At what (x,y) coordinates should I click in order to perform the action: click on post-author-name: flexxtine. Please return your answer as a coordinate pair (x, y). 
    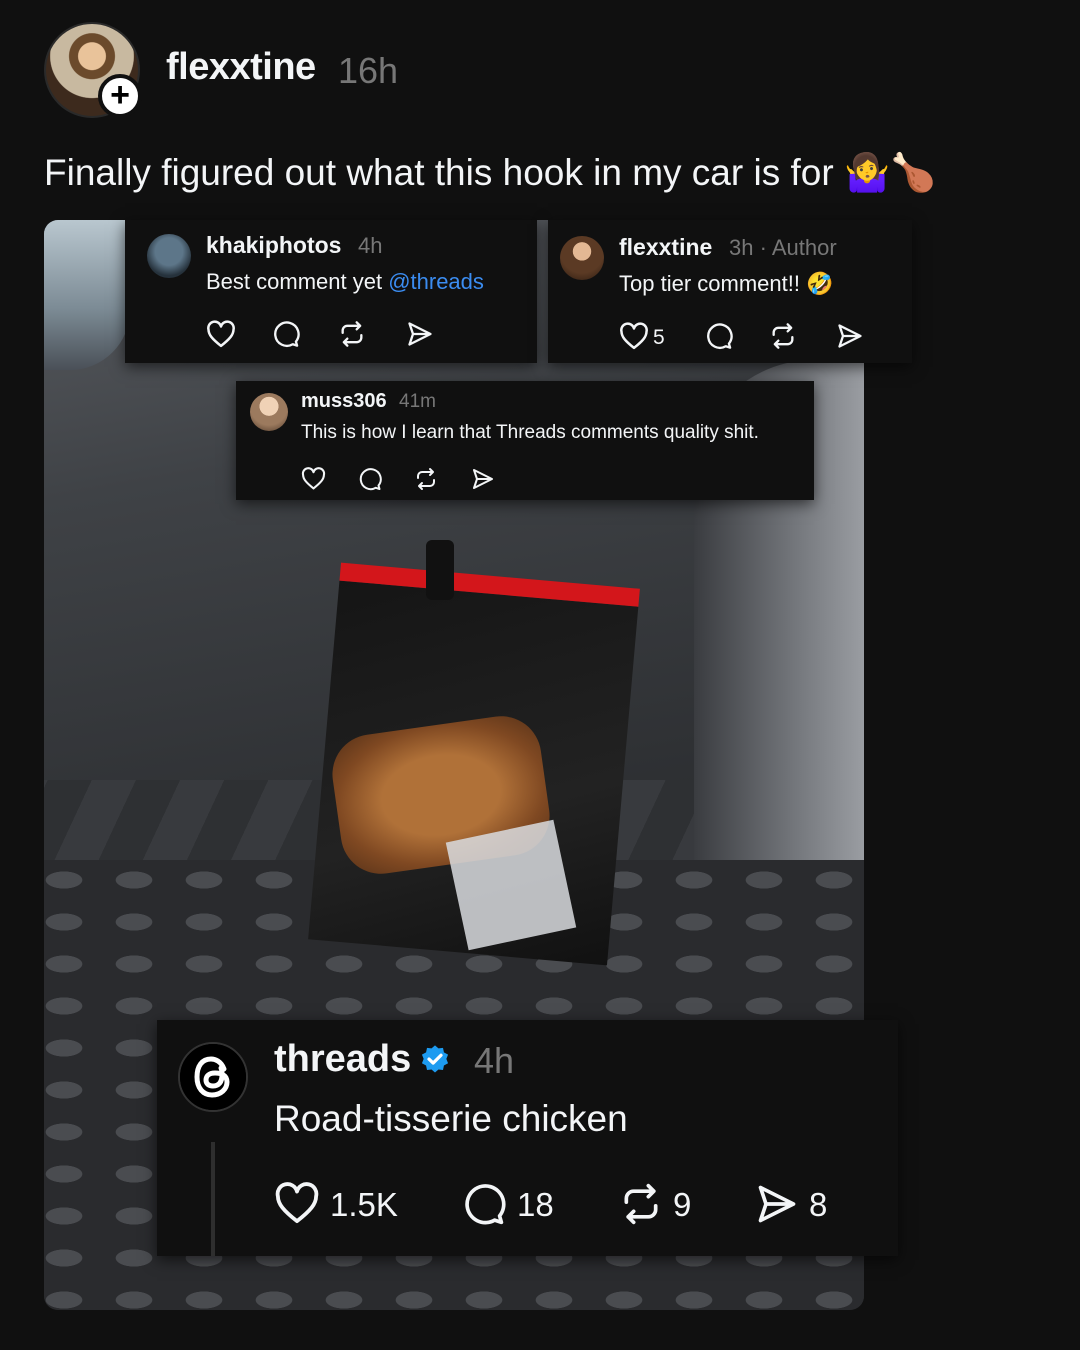
    Looking at the image, I should click on (241, 67).